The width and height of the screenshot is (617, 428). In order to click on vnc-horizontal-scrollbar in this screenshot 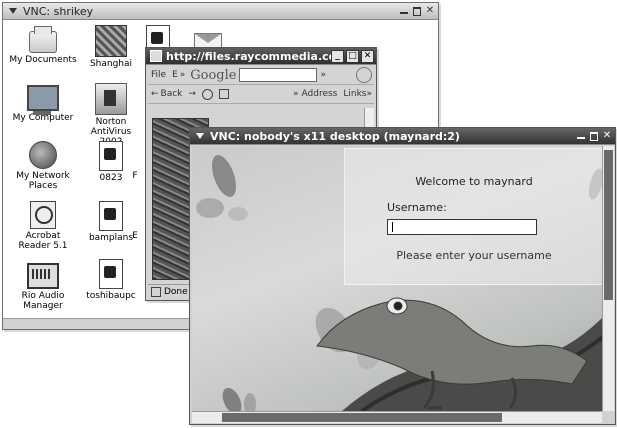, I will do `click(397, 417)`.